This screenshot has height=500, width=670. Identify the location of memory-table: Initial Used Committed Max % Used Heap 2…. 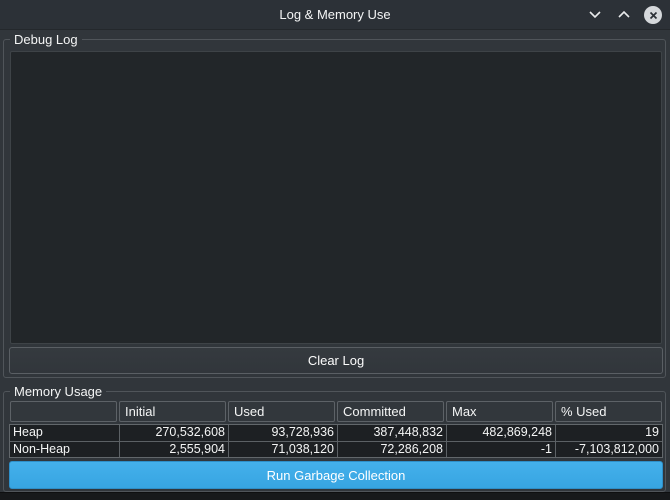
(336, 429).